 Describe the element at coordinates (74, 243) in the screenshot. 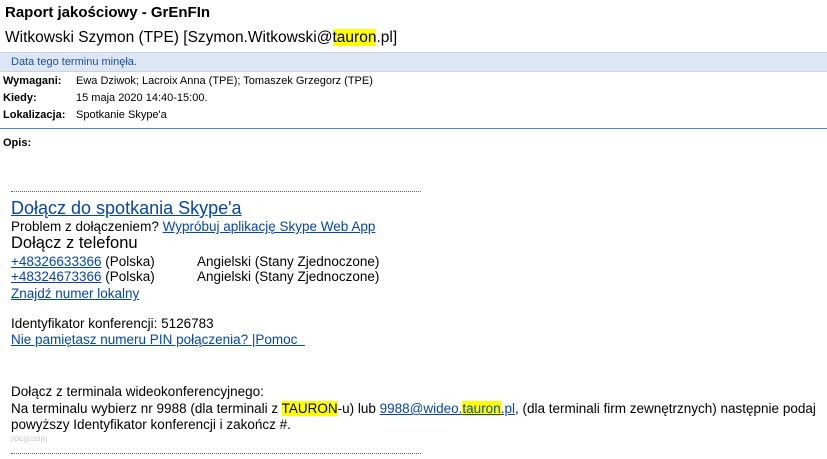

I see `phone-heading: Dołącz z telefonu` at that location.